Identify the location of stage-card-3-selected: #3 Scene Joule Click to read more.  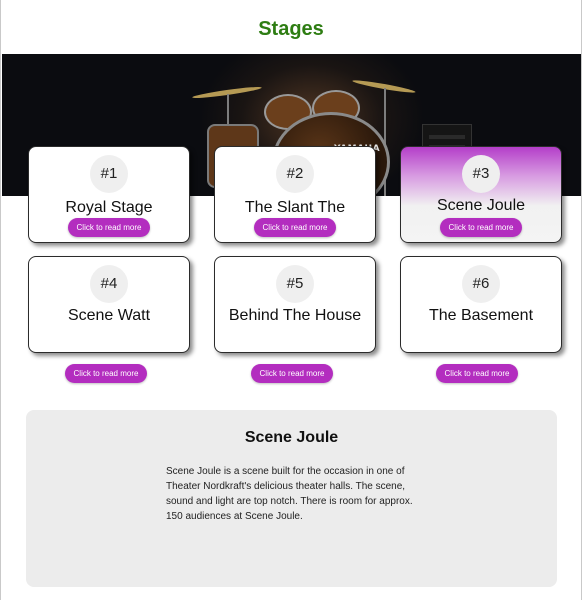
(481, 194).